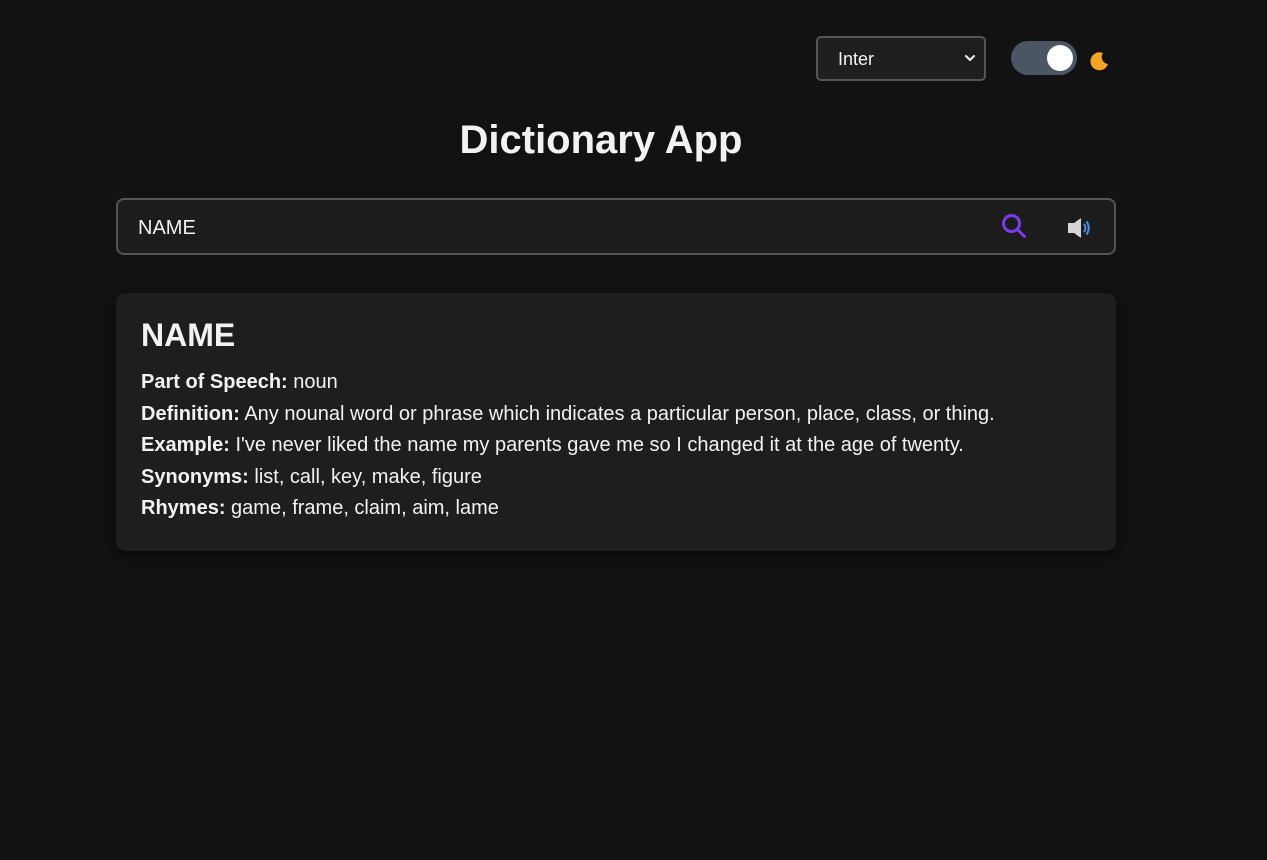  What do you see at coordinates (365, 508) in the screenshot?
I see `rhymes-value: game, frame, claim, aim, lame` at bounding box center [365, 508].